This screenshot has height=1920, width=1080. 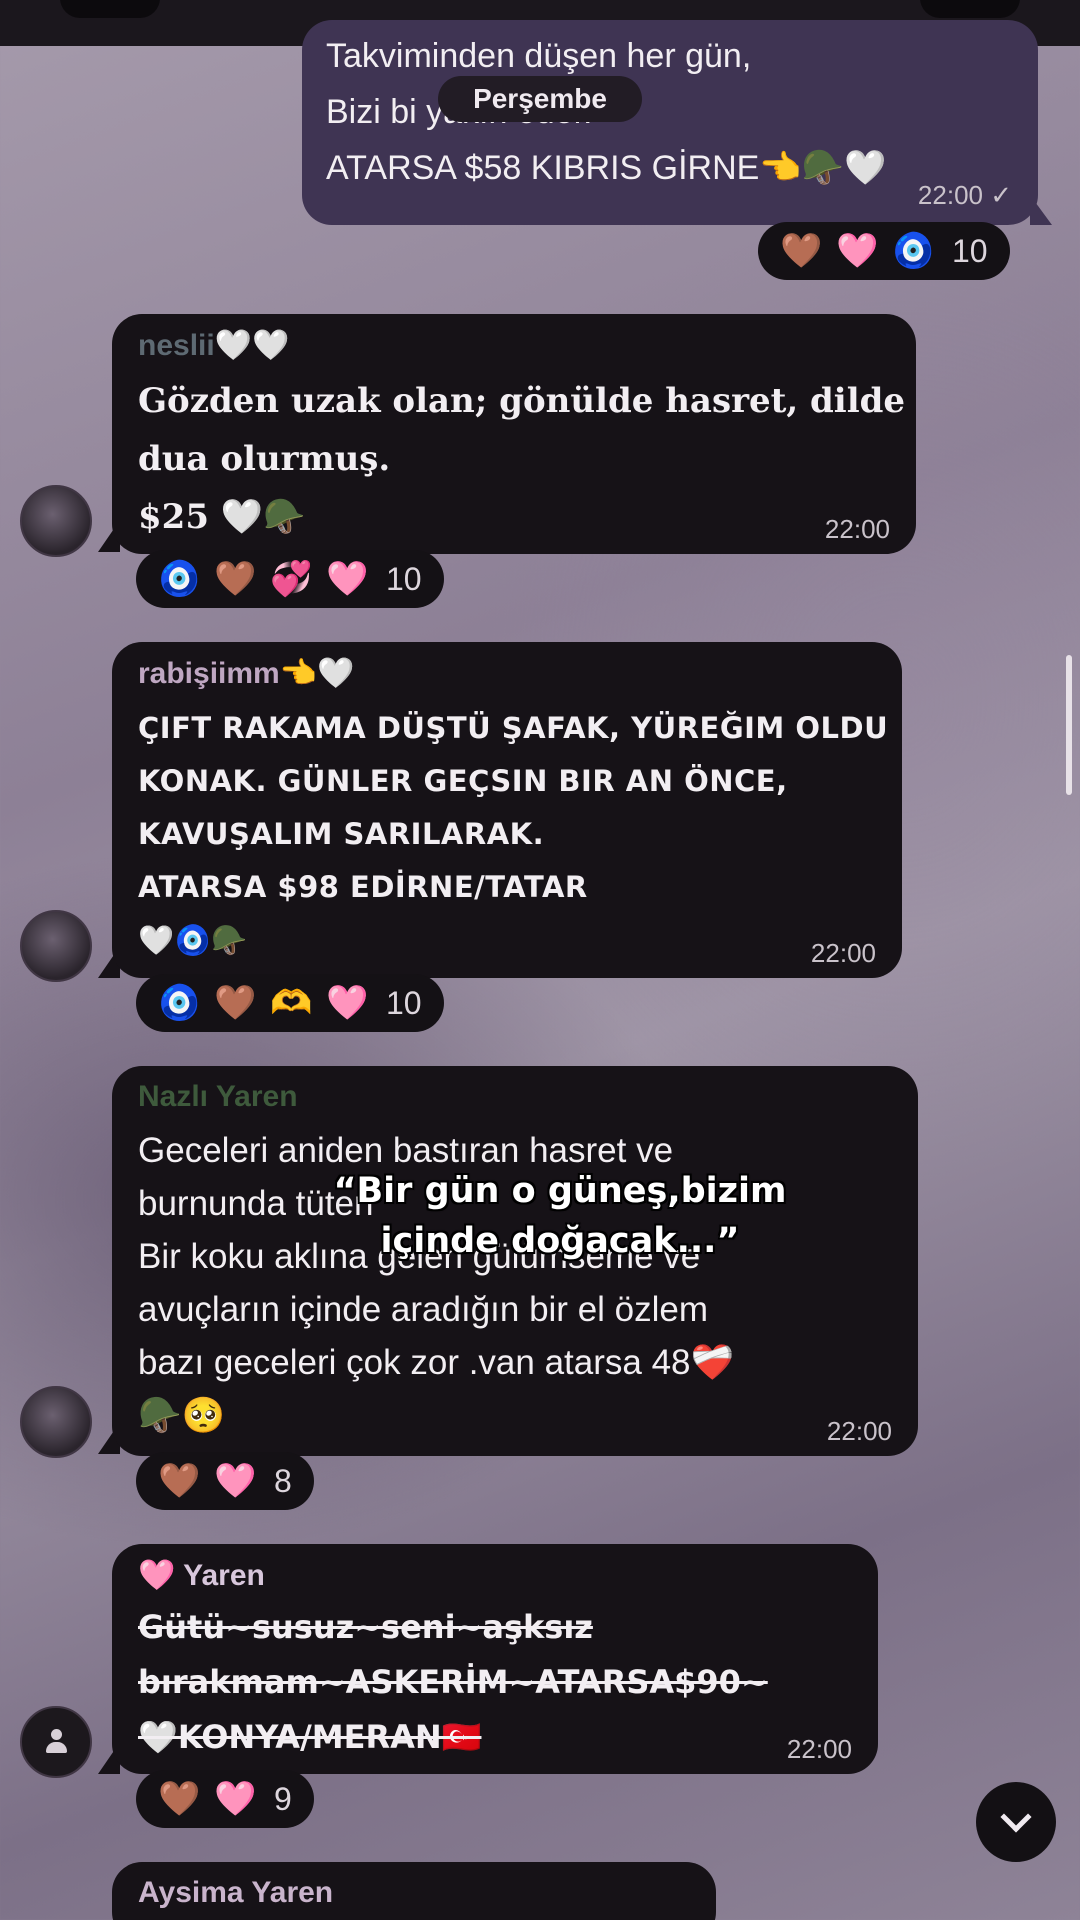 I want to click on reaction-bar: 🧿 🤎 💞 🩷 10, so click(x=290, y=579).